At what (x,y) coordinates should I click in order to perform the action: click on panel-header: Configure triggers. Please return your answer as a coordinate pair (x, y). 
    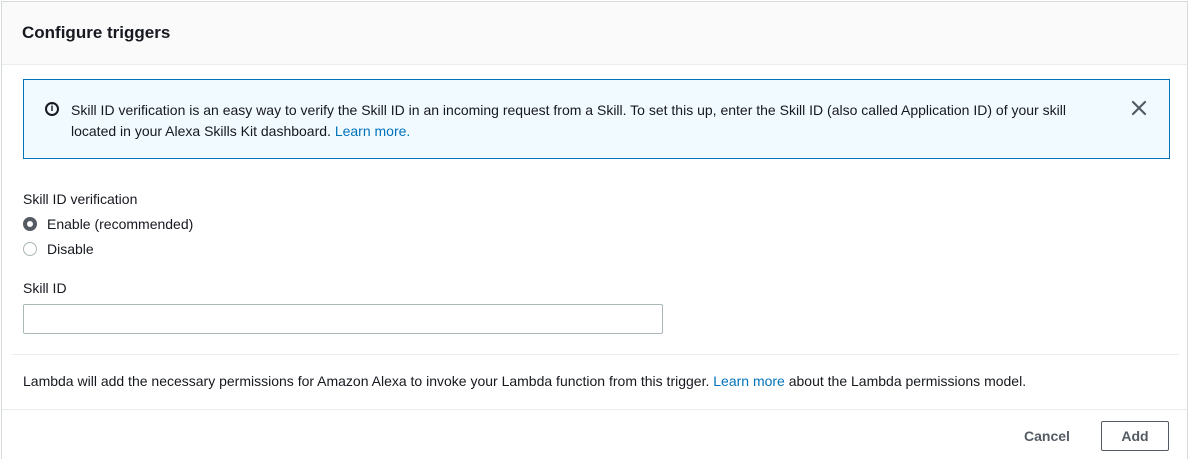
    Looking at the image, I should click on (594, 33).